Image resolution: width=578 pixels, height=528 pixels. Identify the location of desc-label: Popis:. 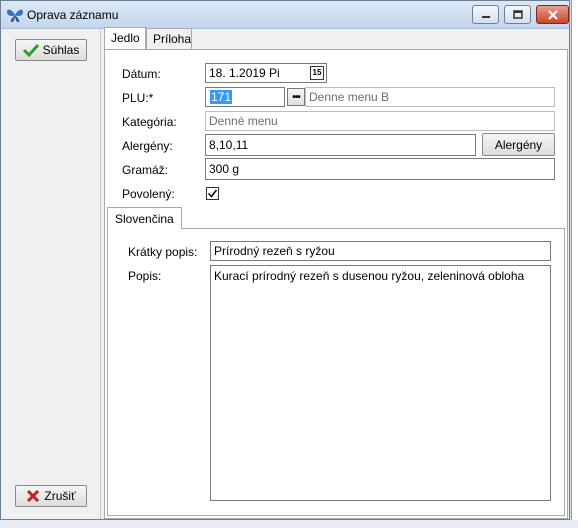
(145, 276).